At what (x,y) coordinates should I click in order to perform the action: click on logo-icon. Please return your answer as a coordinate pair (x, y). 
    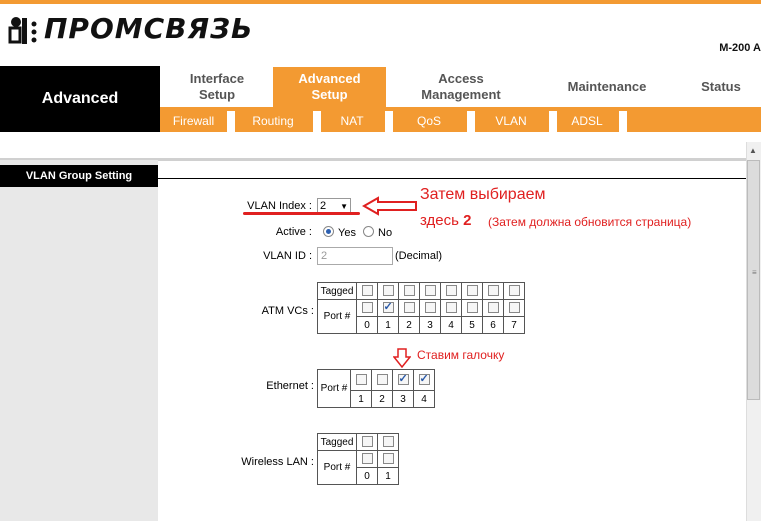
    Looking at the image, I should click on (22, 30).